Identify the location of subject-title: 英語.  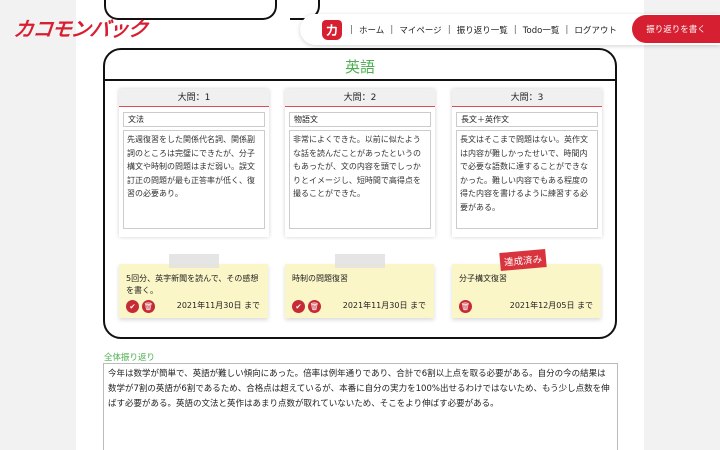
(359, 67).